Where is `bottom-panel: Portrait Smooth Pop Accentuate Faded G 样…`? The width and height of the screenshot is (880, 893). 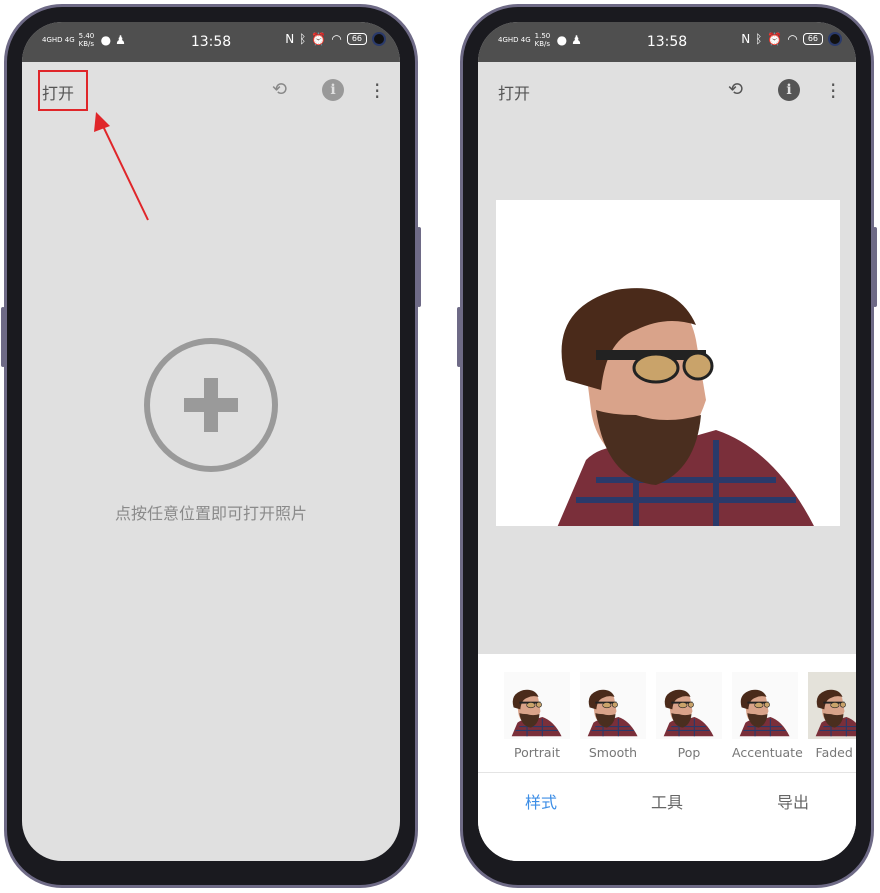
bottom-panel: Portrait Smooth Pop Accentuate Faded G 样… is located at coordinates (667, 757).